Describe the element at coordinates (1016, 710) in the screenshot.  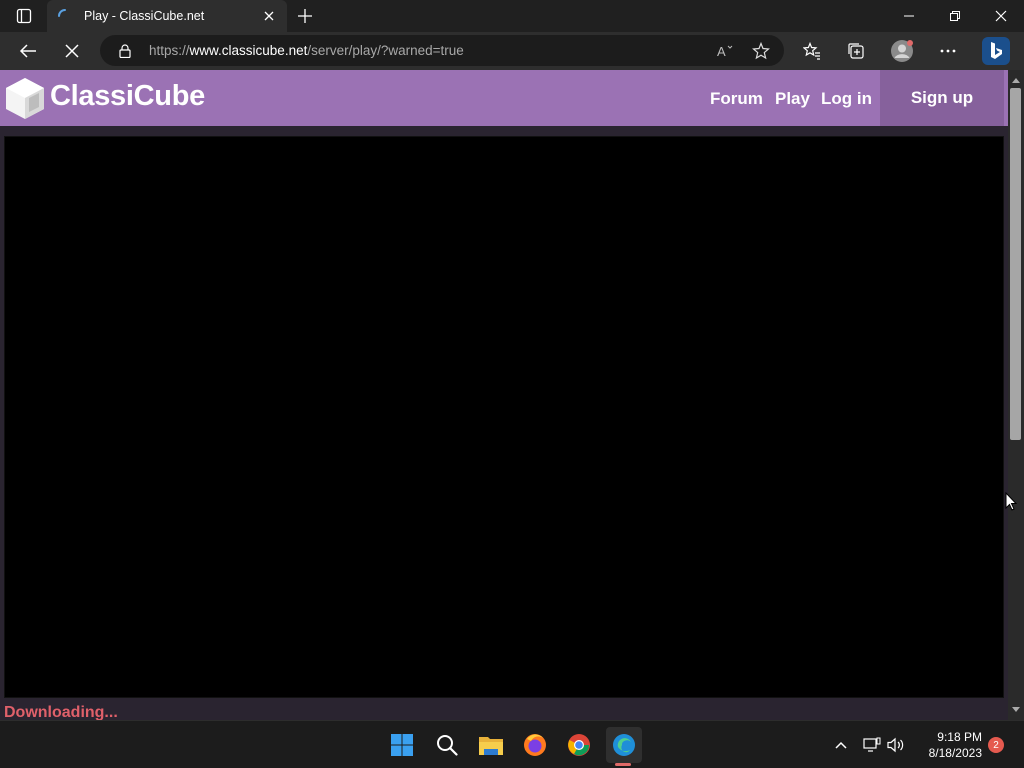
I see `scroll-down-arrow-icon` at that location.